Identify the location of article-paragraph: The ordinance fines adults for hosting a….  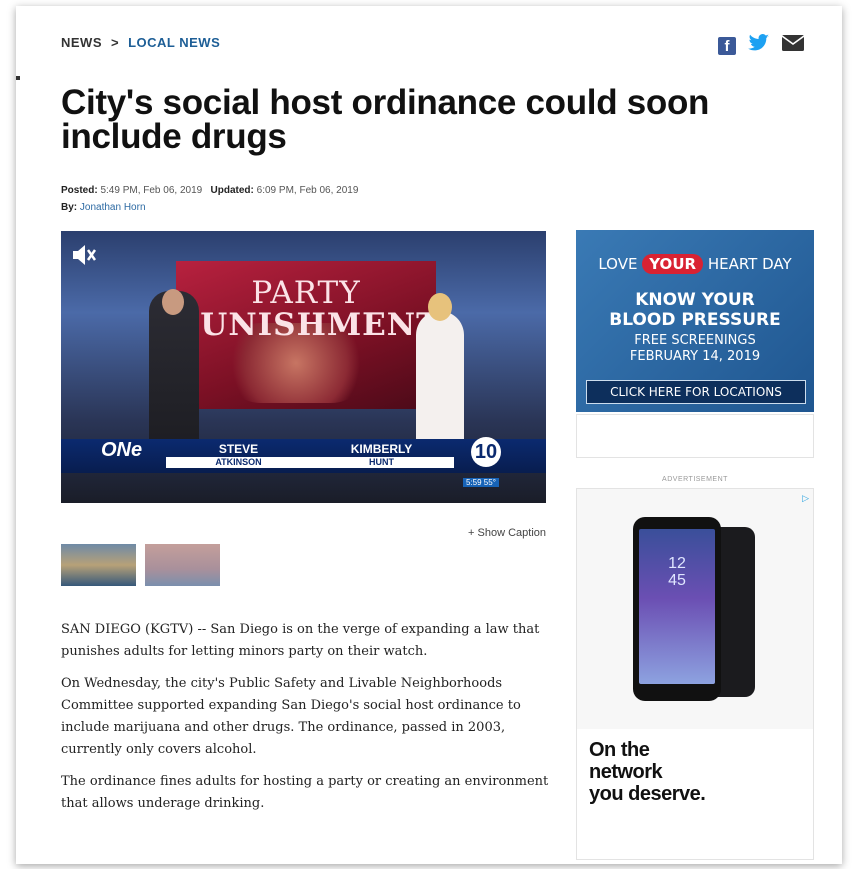
(305, 792).